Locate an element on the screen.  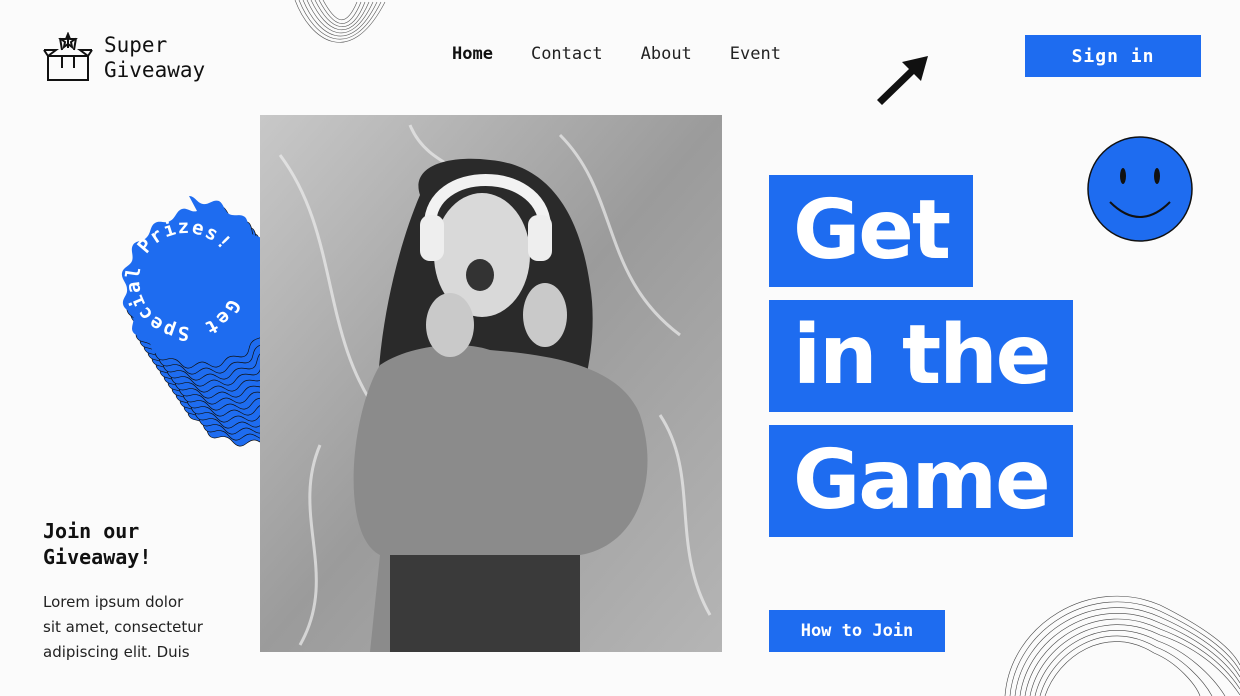
join-body-line1: Lorem ipsum dolor is located at coordinates (113, 602).